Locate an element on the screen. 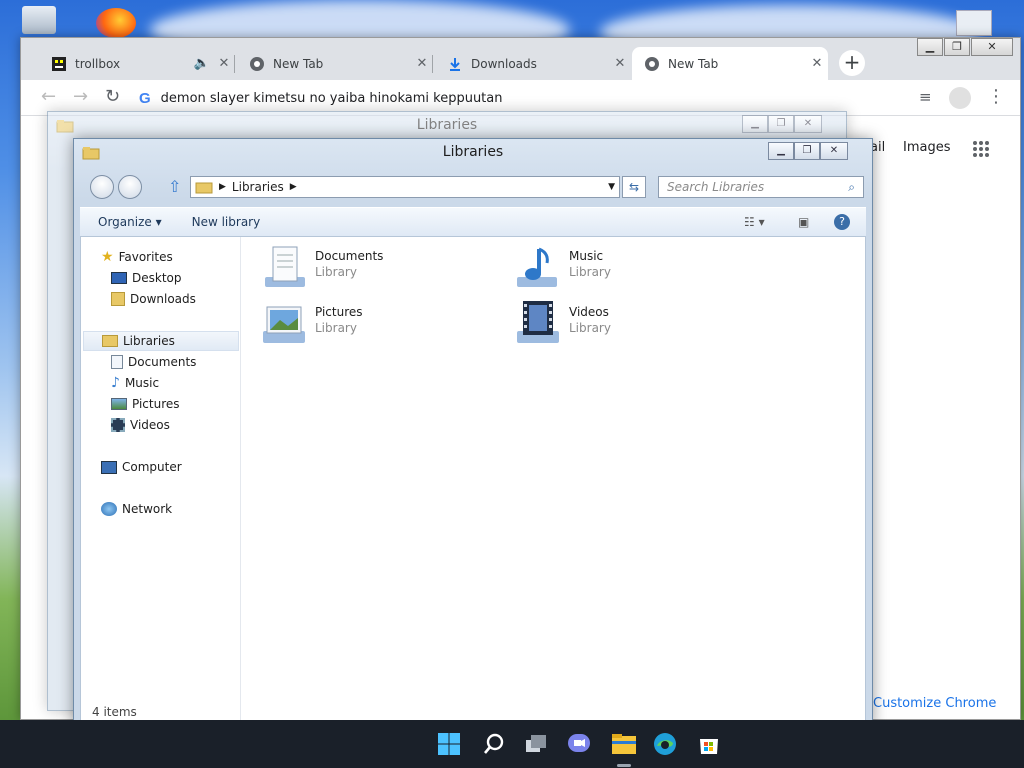  media-control-icon: ≡ is located at coordinates (925, 97).